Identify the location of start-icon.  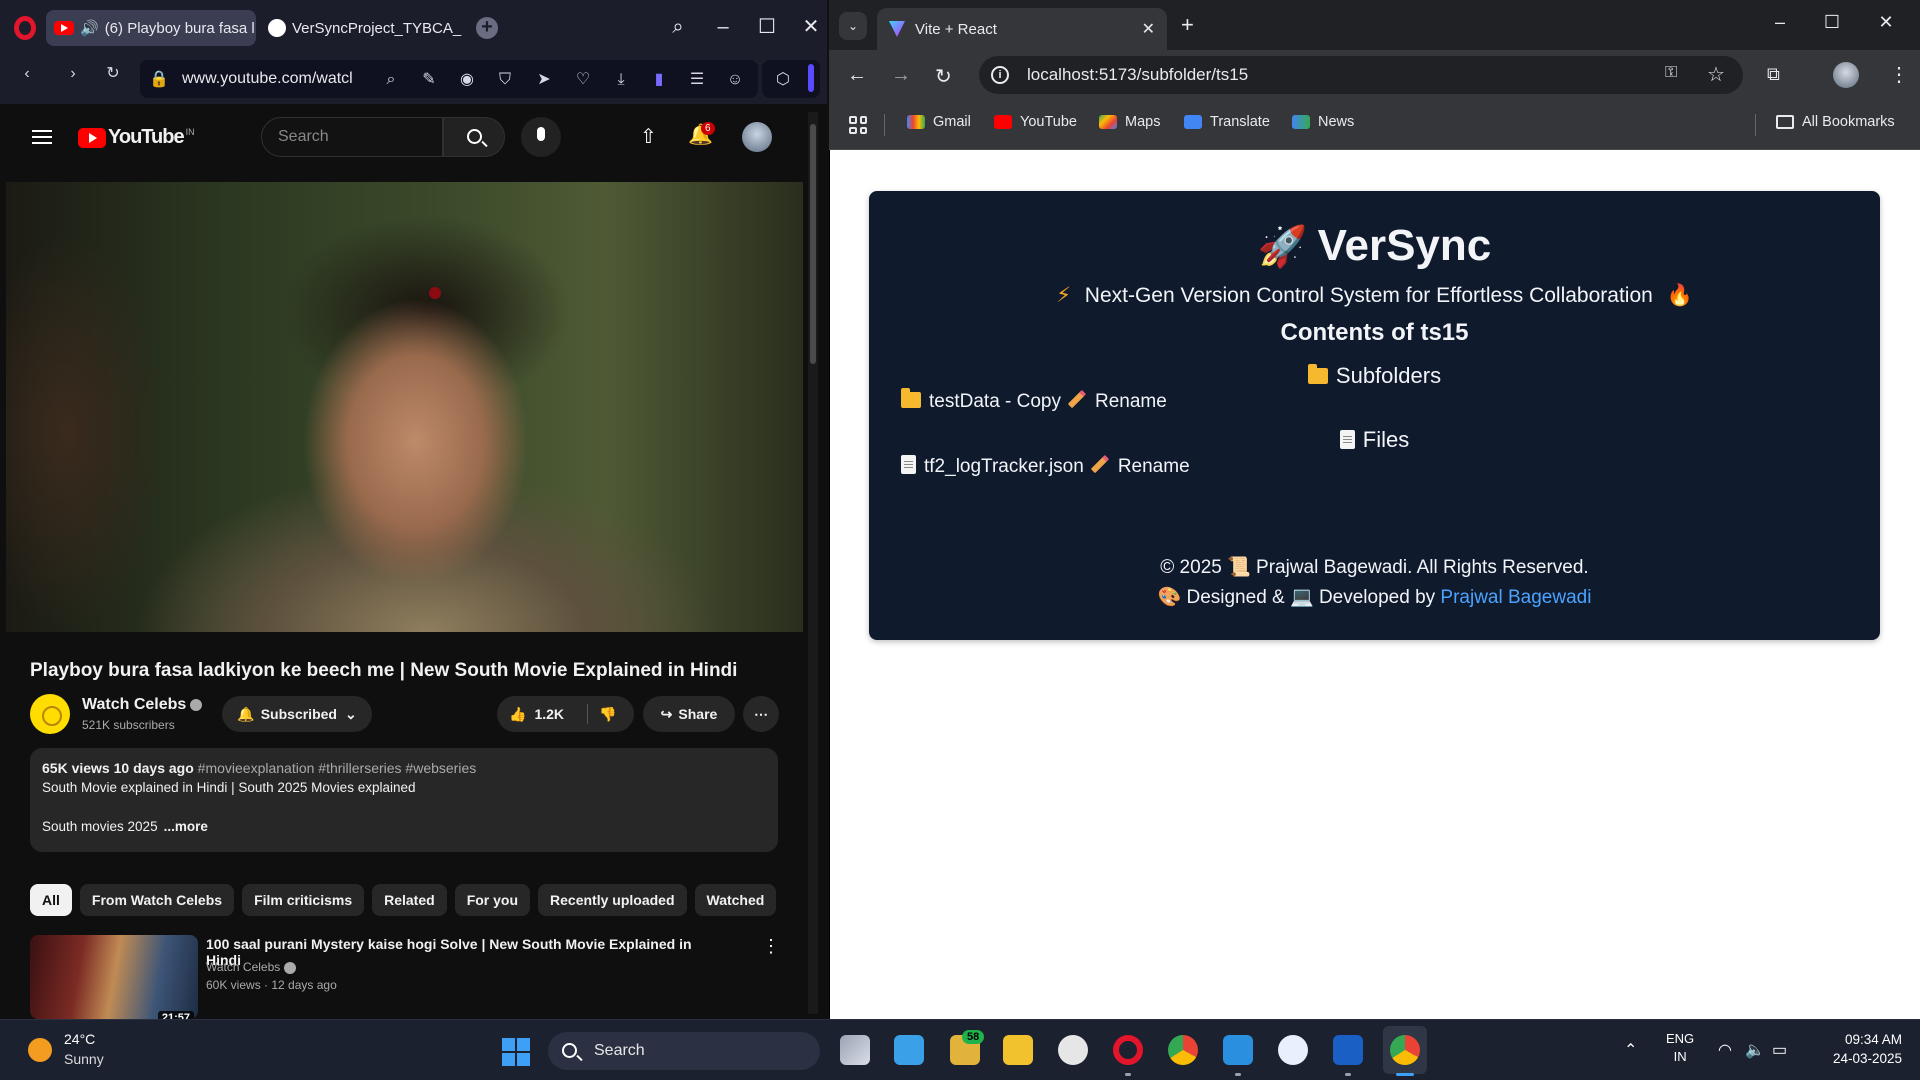
(516, 1052).